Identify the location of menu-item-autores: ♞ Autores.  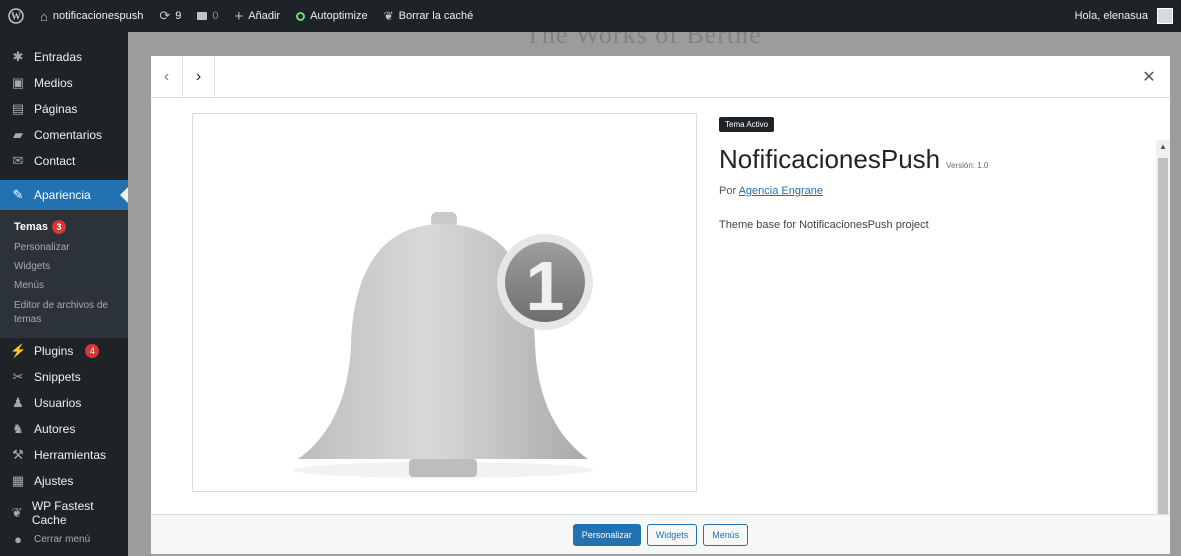
(64, 429).